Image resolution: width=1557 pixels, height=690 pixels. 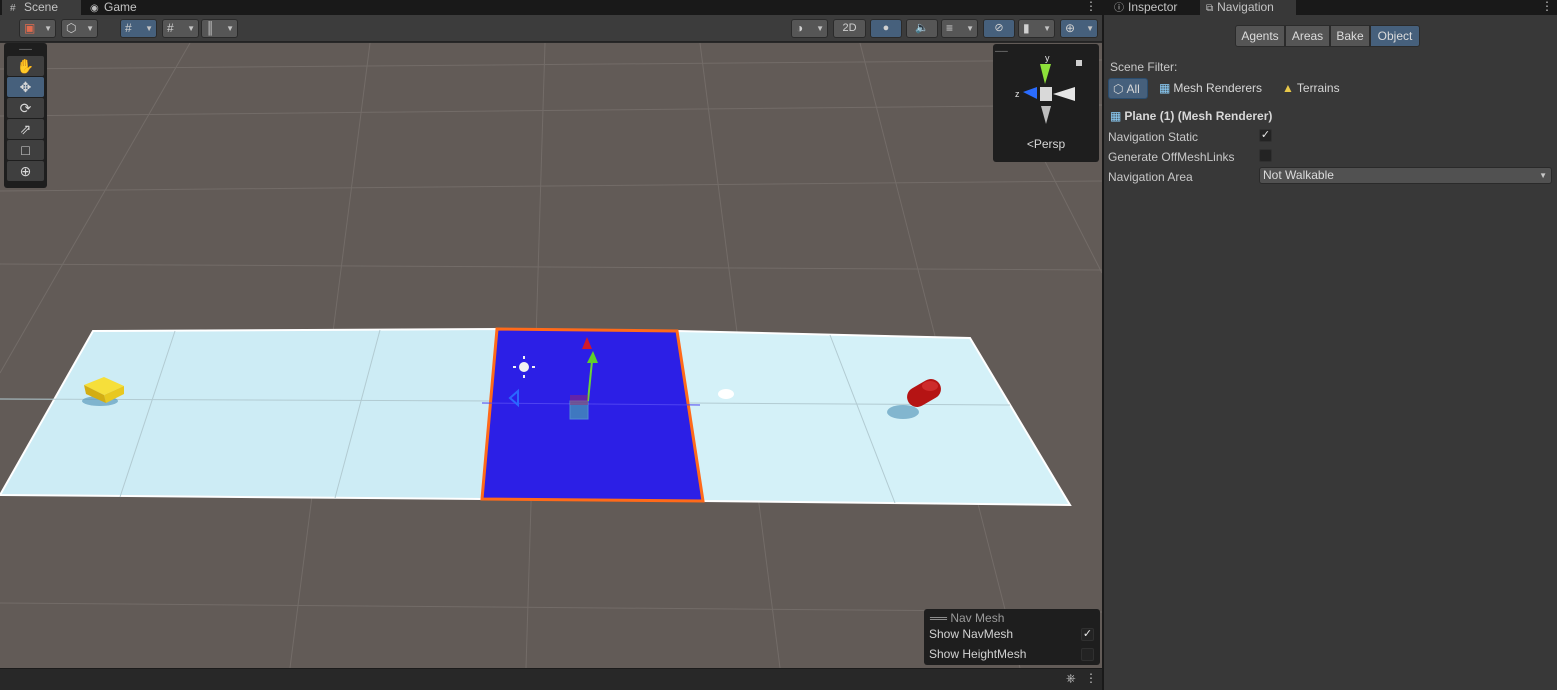 I want to click on navigation-static-checkbox: ✓, so click(x=1265, y=135).